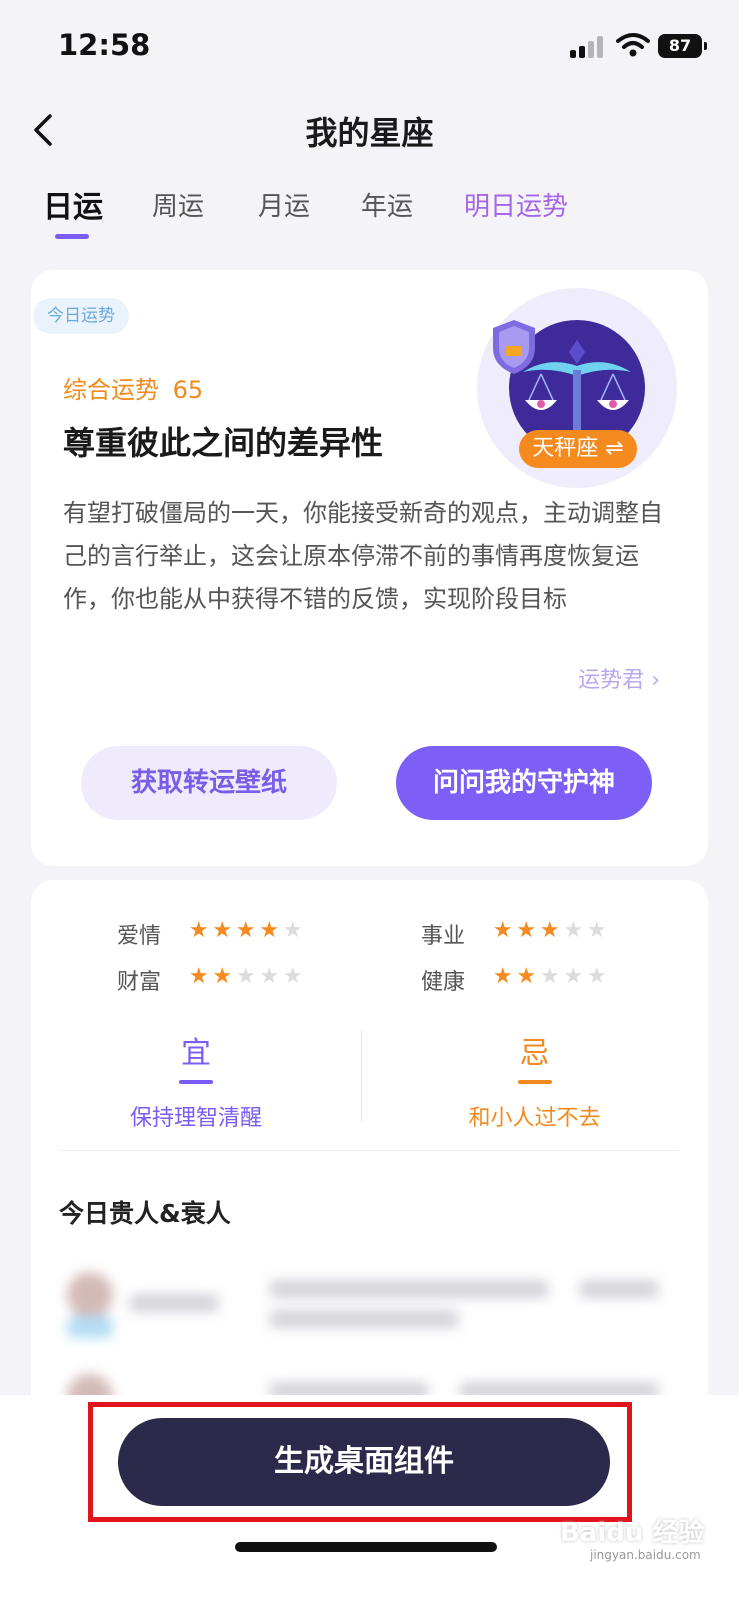 Image resolution: width=739 pixels, height=1600 pixels. What do you see at coordinates (139, 982) in the screenshot?
I see `rating-label: 财富` at bounding box center [139, 982].